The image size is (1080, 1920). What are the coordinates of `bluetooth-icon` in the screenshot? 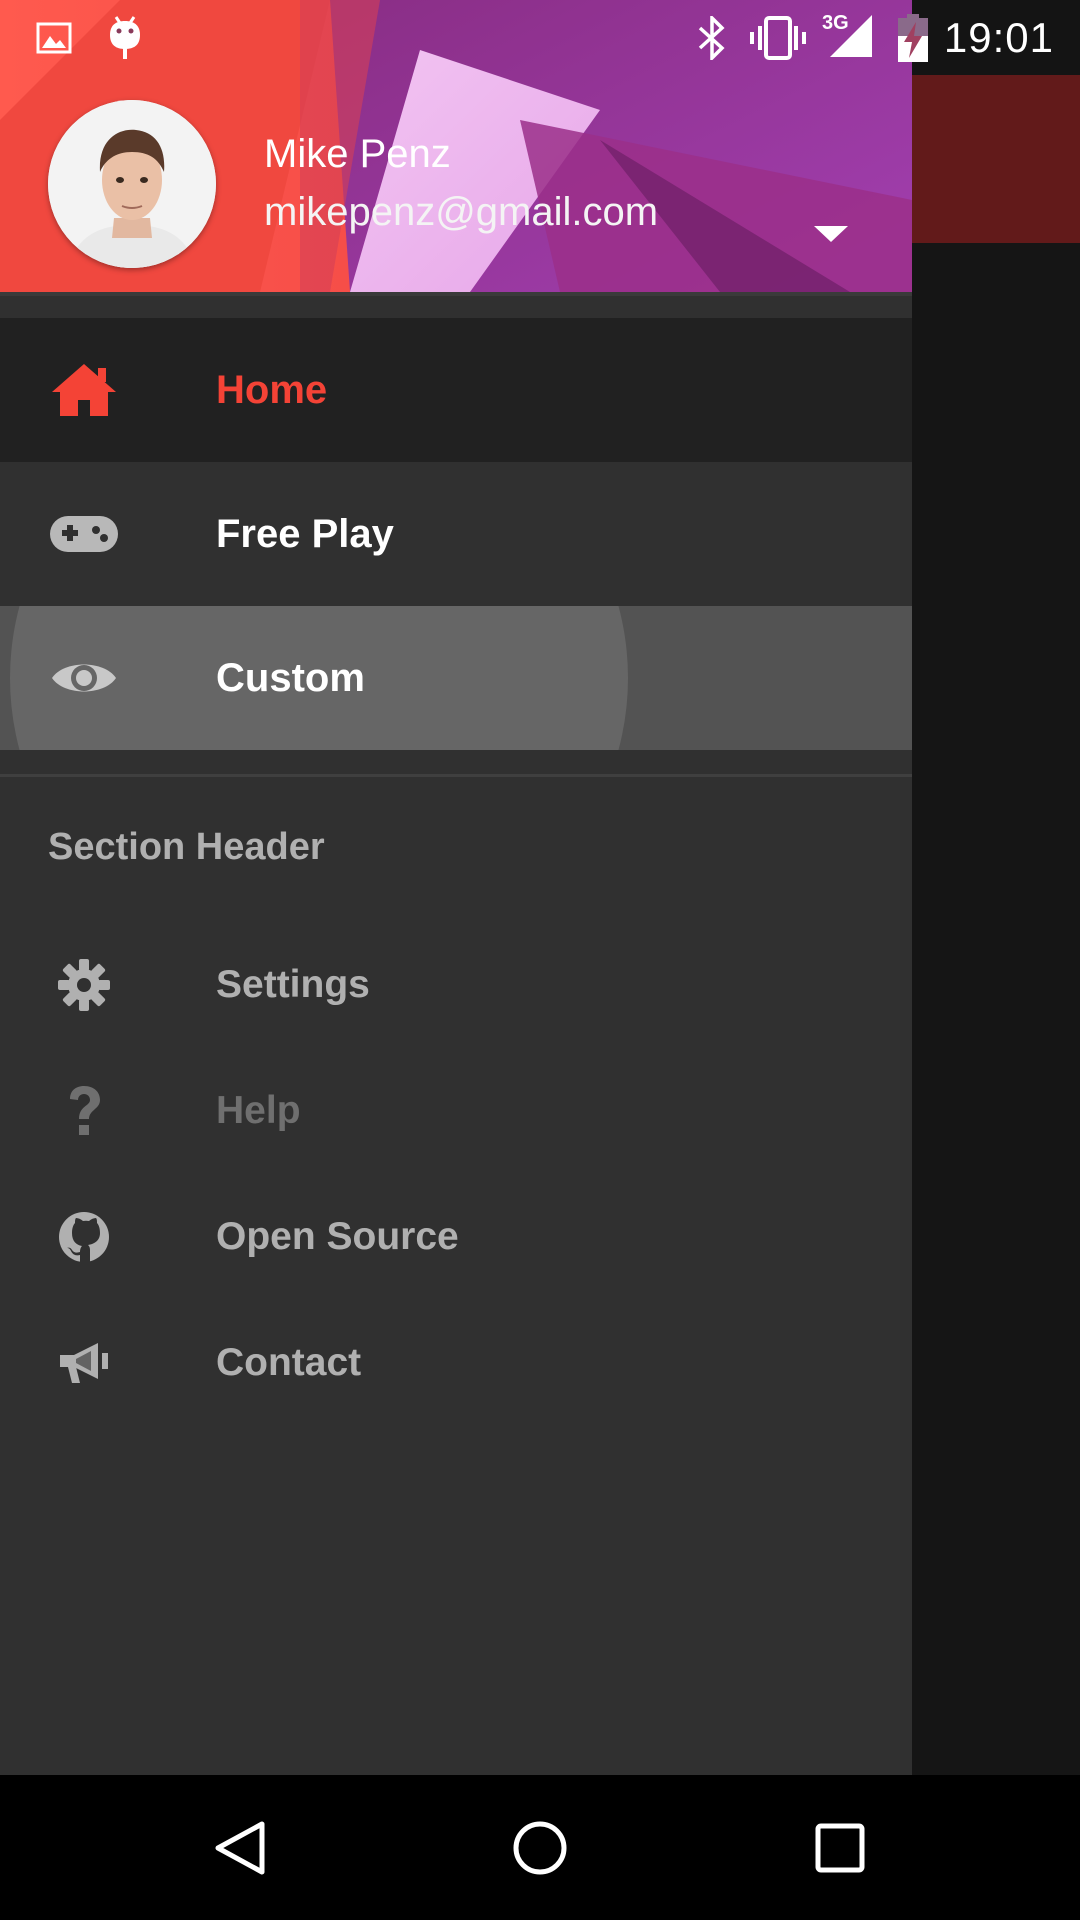 It's located at (712, 37).